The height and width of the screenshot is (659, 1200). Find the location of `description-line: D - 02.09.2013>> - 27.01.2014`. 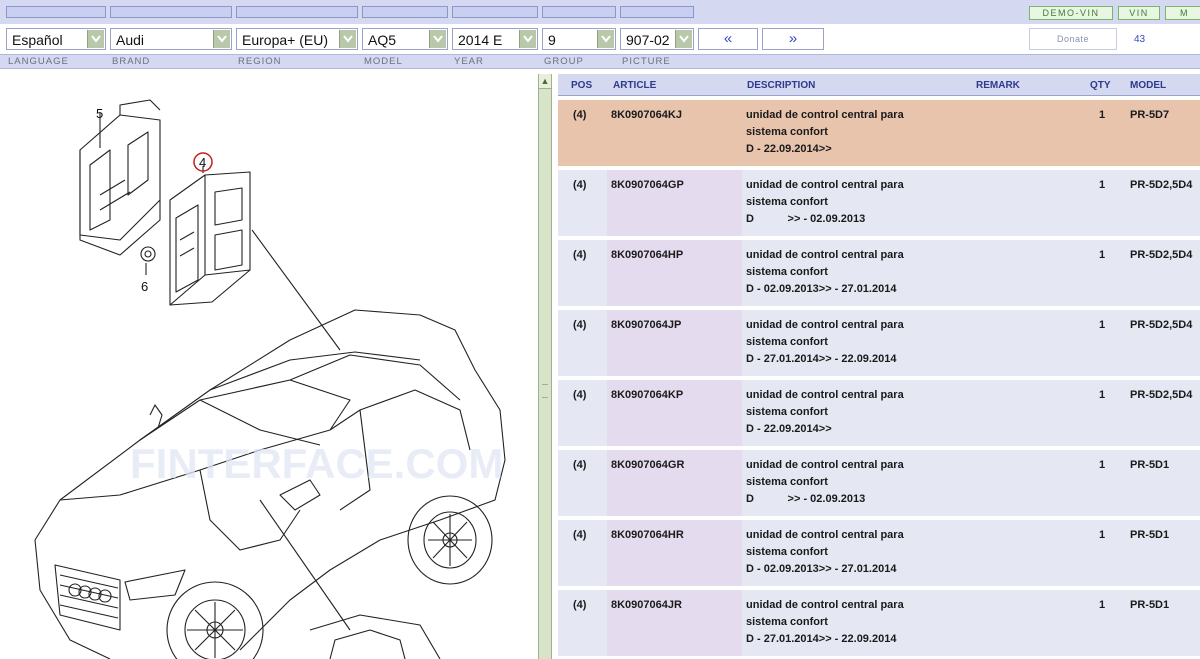

description-line: D - 02.09.2013>> - 27.01.2014 is located at coordinates (821, 569).